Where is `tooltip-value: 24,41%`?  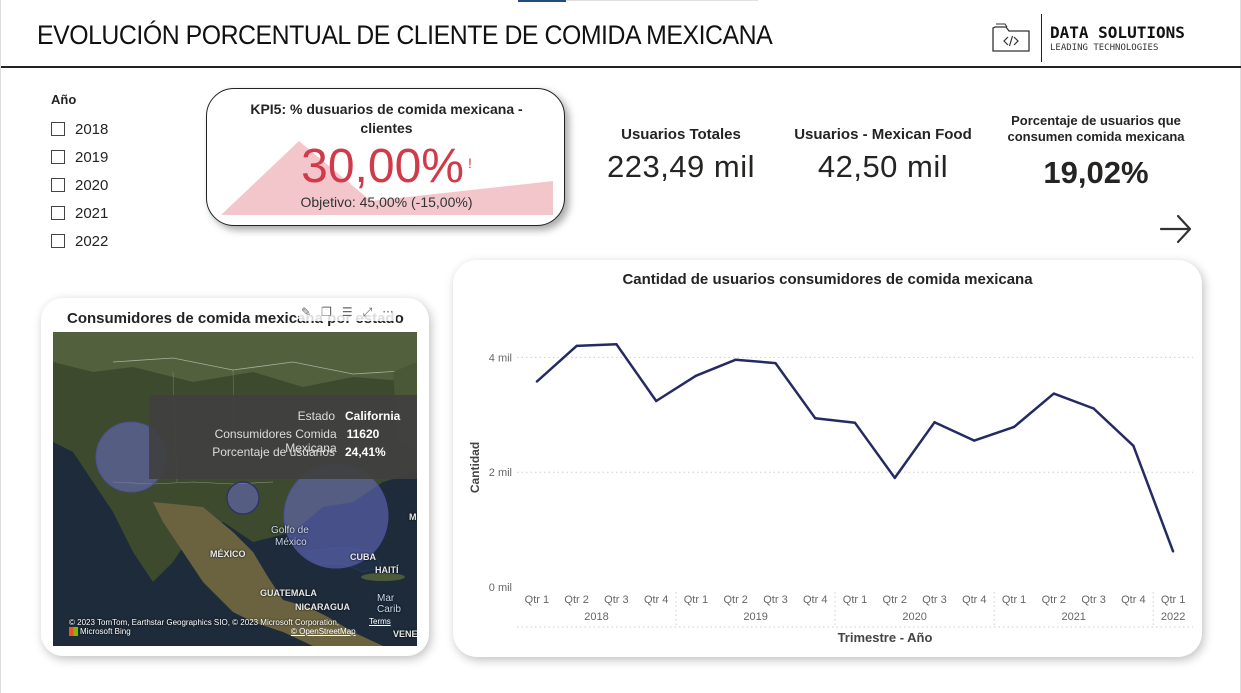
tooltip-value: 24,41% is located at coordinates (365, 452).